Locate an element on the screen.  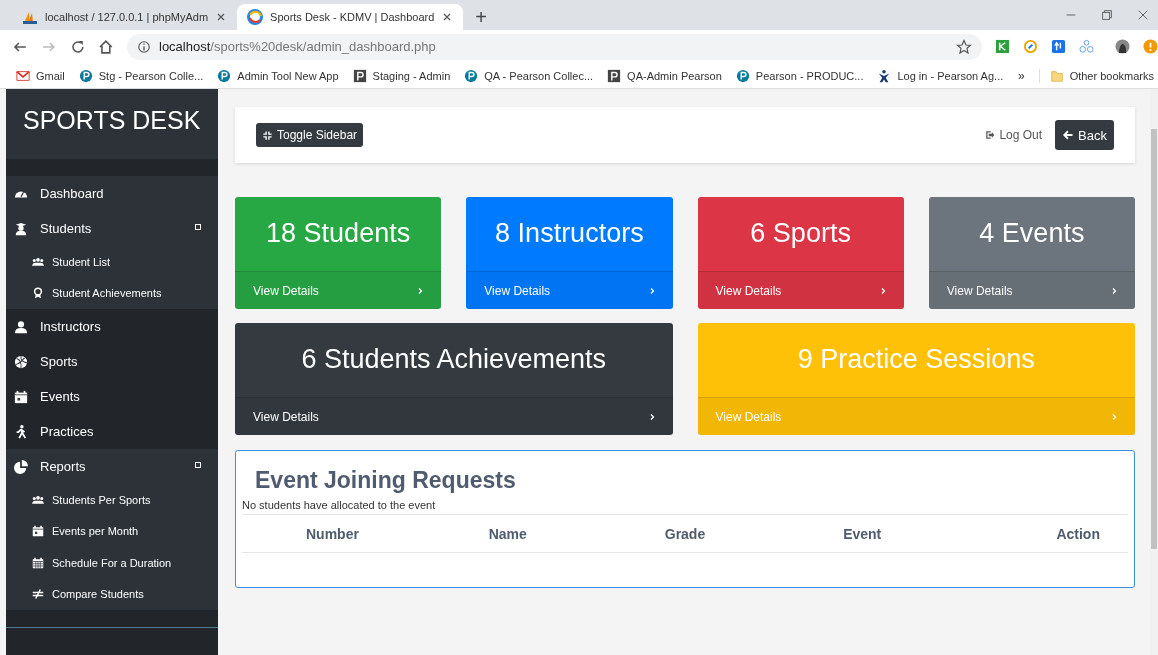
stat-title: 8 Instructors is located at coordinates (569, 233).